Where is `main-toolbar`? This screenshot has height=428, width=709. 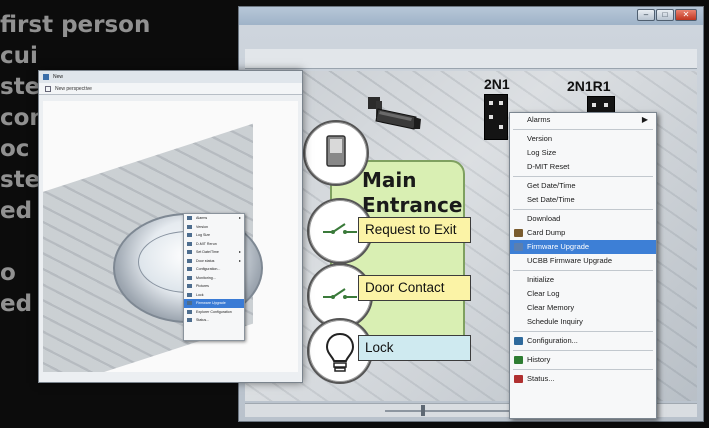 main-toolbar is located at coordinates (471, 59).